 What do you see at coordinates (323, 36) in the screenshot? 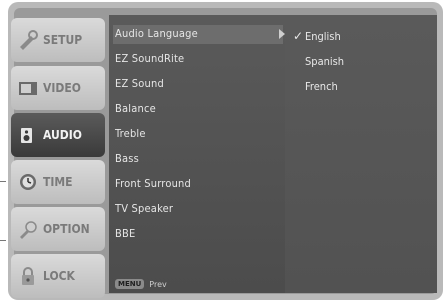
I see `option-english: English` at bounding box center [323, 36].